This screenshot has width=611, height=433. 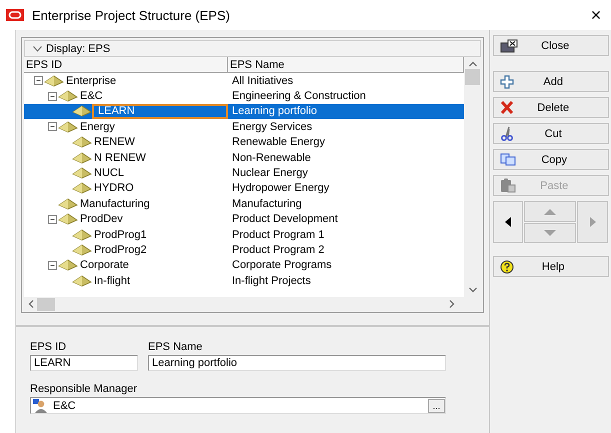 What do you see at coordinates (31, 304) in the screenshot?
I see `scroll-left-icon` at bounding box center [31, 304].